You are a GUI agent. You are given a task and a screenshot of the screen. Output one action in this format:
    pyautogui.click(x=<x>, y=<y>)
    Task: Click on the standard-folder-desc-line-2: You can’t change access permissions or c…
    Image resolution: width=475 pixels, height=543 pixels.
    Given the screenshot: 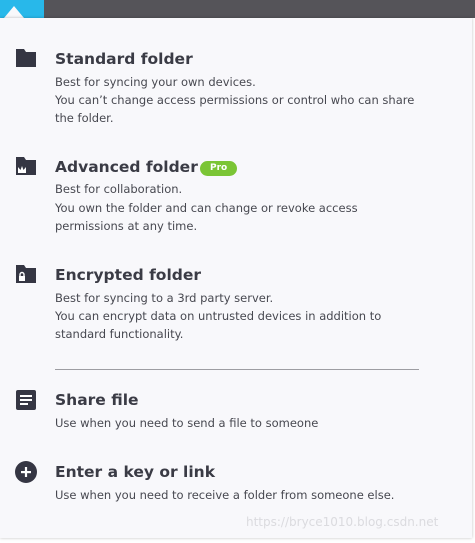 What is the action you would take?
    pyautogui.click(x=235, y=100)
    